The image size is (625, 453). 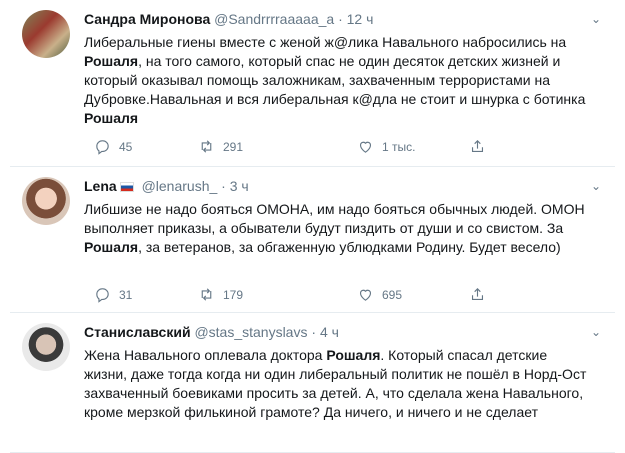 I want to click on like-button: 1 тыс., so click(x=386, y=146).